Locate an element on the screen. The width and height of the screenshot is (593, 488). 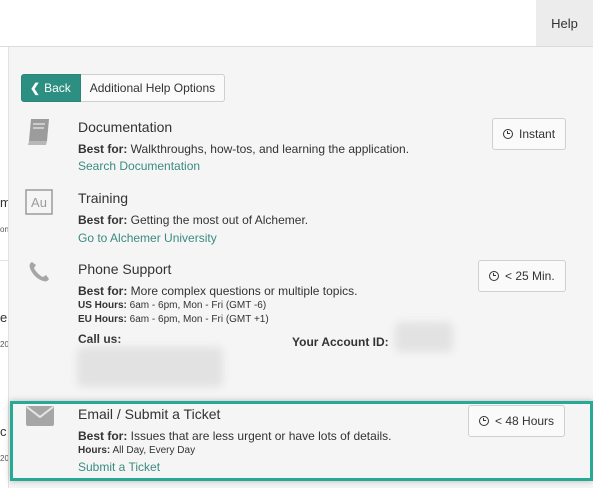
additional-help-options-button: Additional Help Options is located at coordinates (153, 88).